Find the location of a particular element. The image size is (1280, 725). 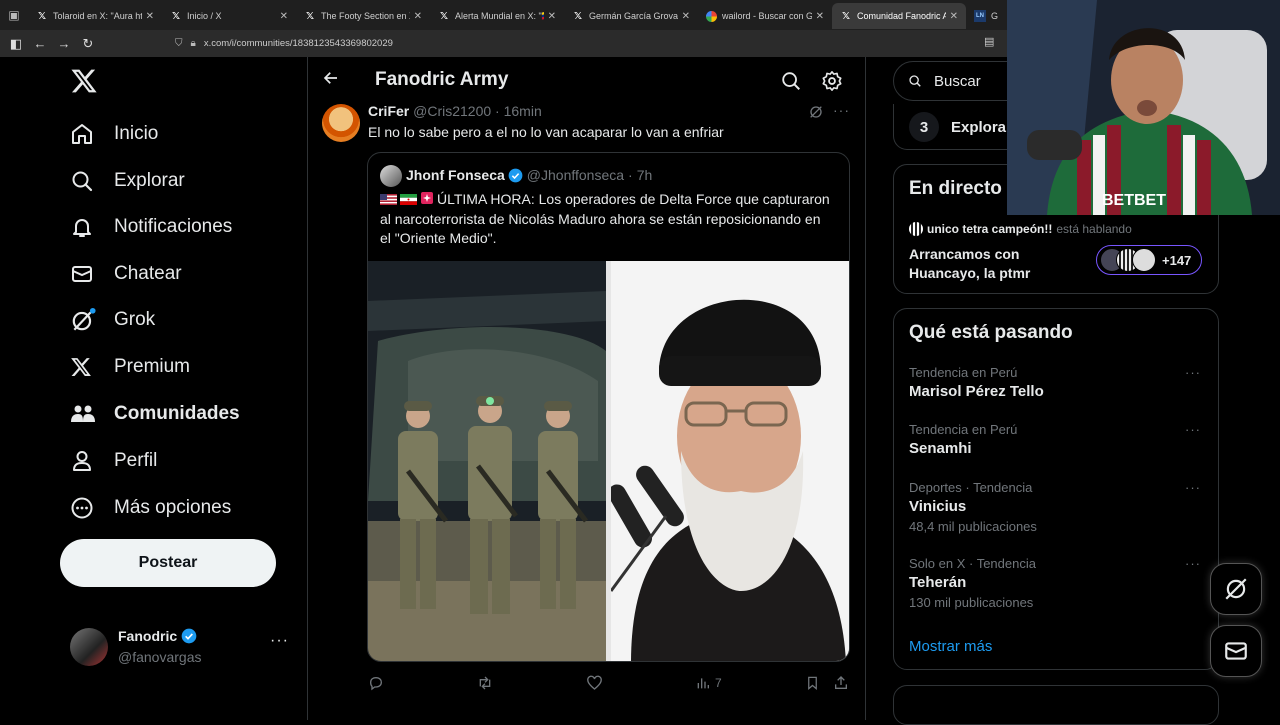

messages-fab-button is located at coordinates (1236, 651).